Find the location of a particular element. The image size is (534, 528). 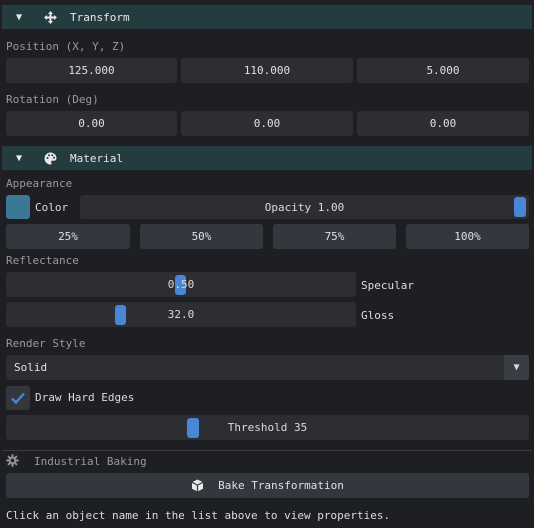

specular-slider: 0.50 is located at coordinates (181, 284).